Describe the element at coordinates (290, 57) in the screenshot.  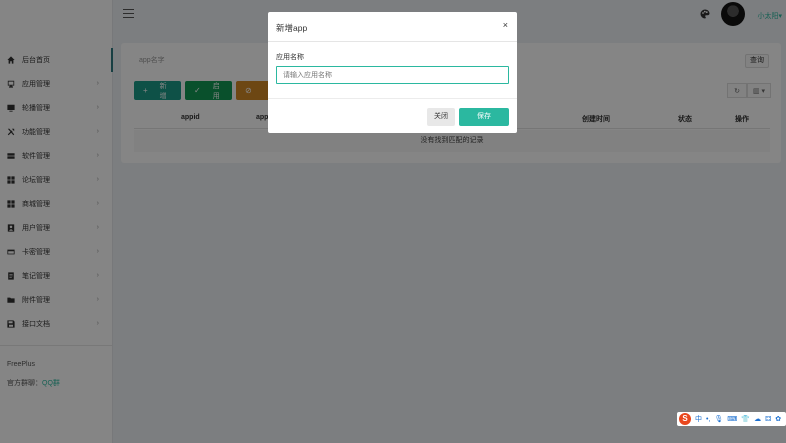
I see `app-name-label: 应用名称` at that location.